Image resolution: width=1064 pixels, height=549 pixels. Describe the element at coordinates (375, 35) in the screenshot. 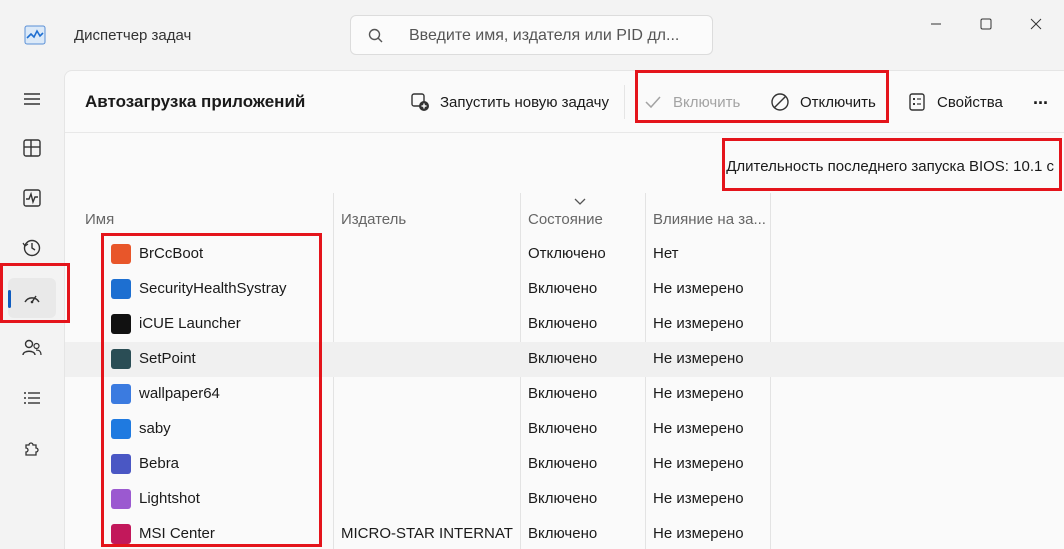

I see `search-icon` at that location.